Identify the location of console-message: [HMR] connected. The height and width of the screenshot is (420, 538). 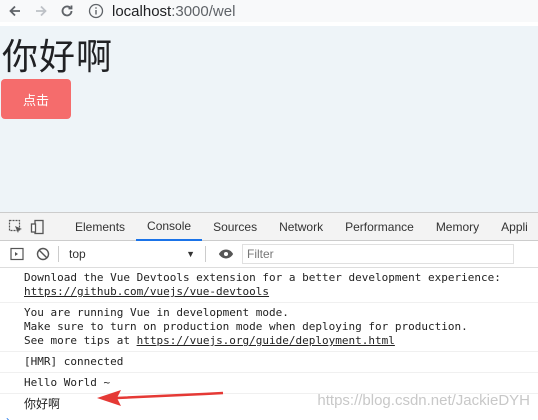
(269, 362).